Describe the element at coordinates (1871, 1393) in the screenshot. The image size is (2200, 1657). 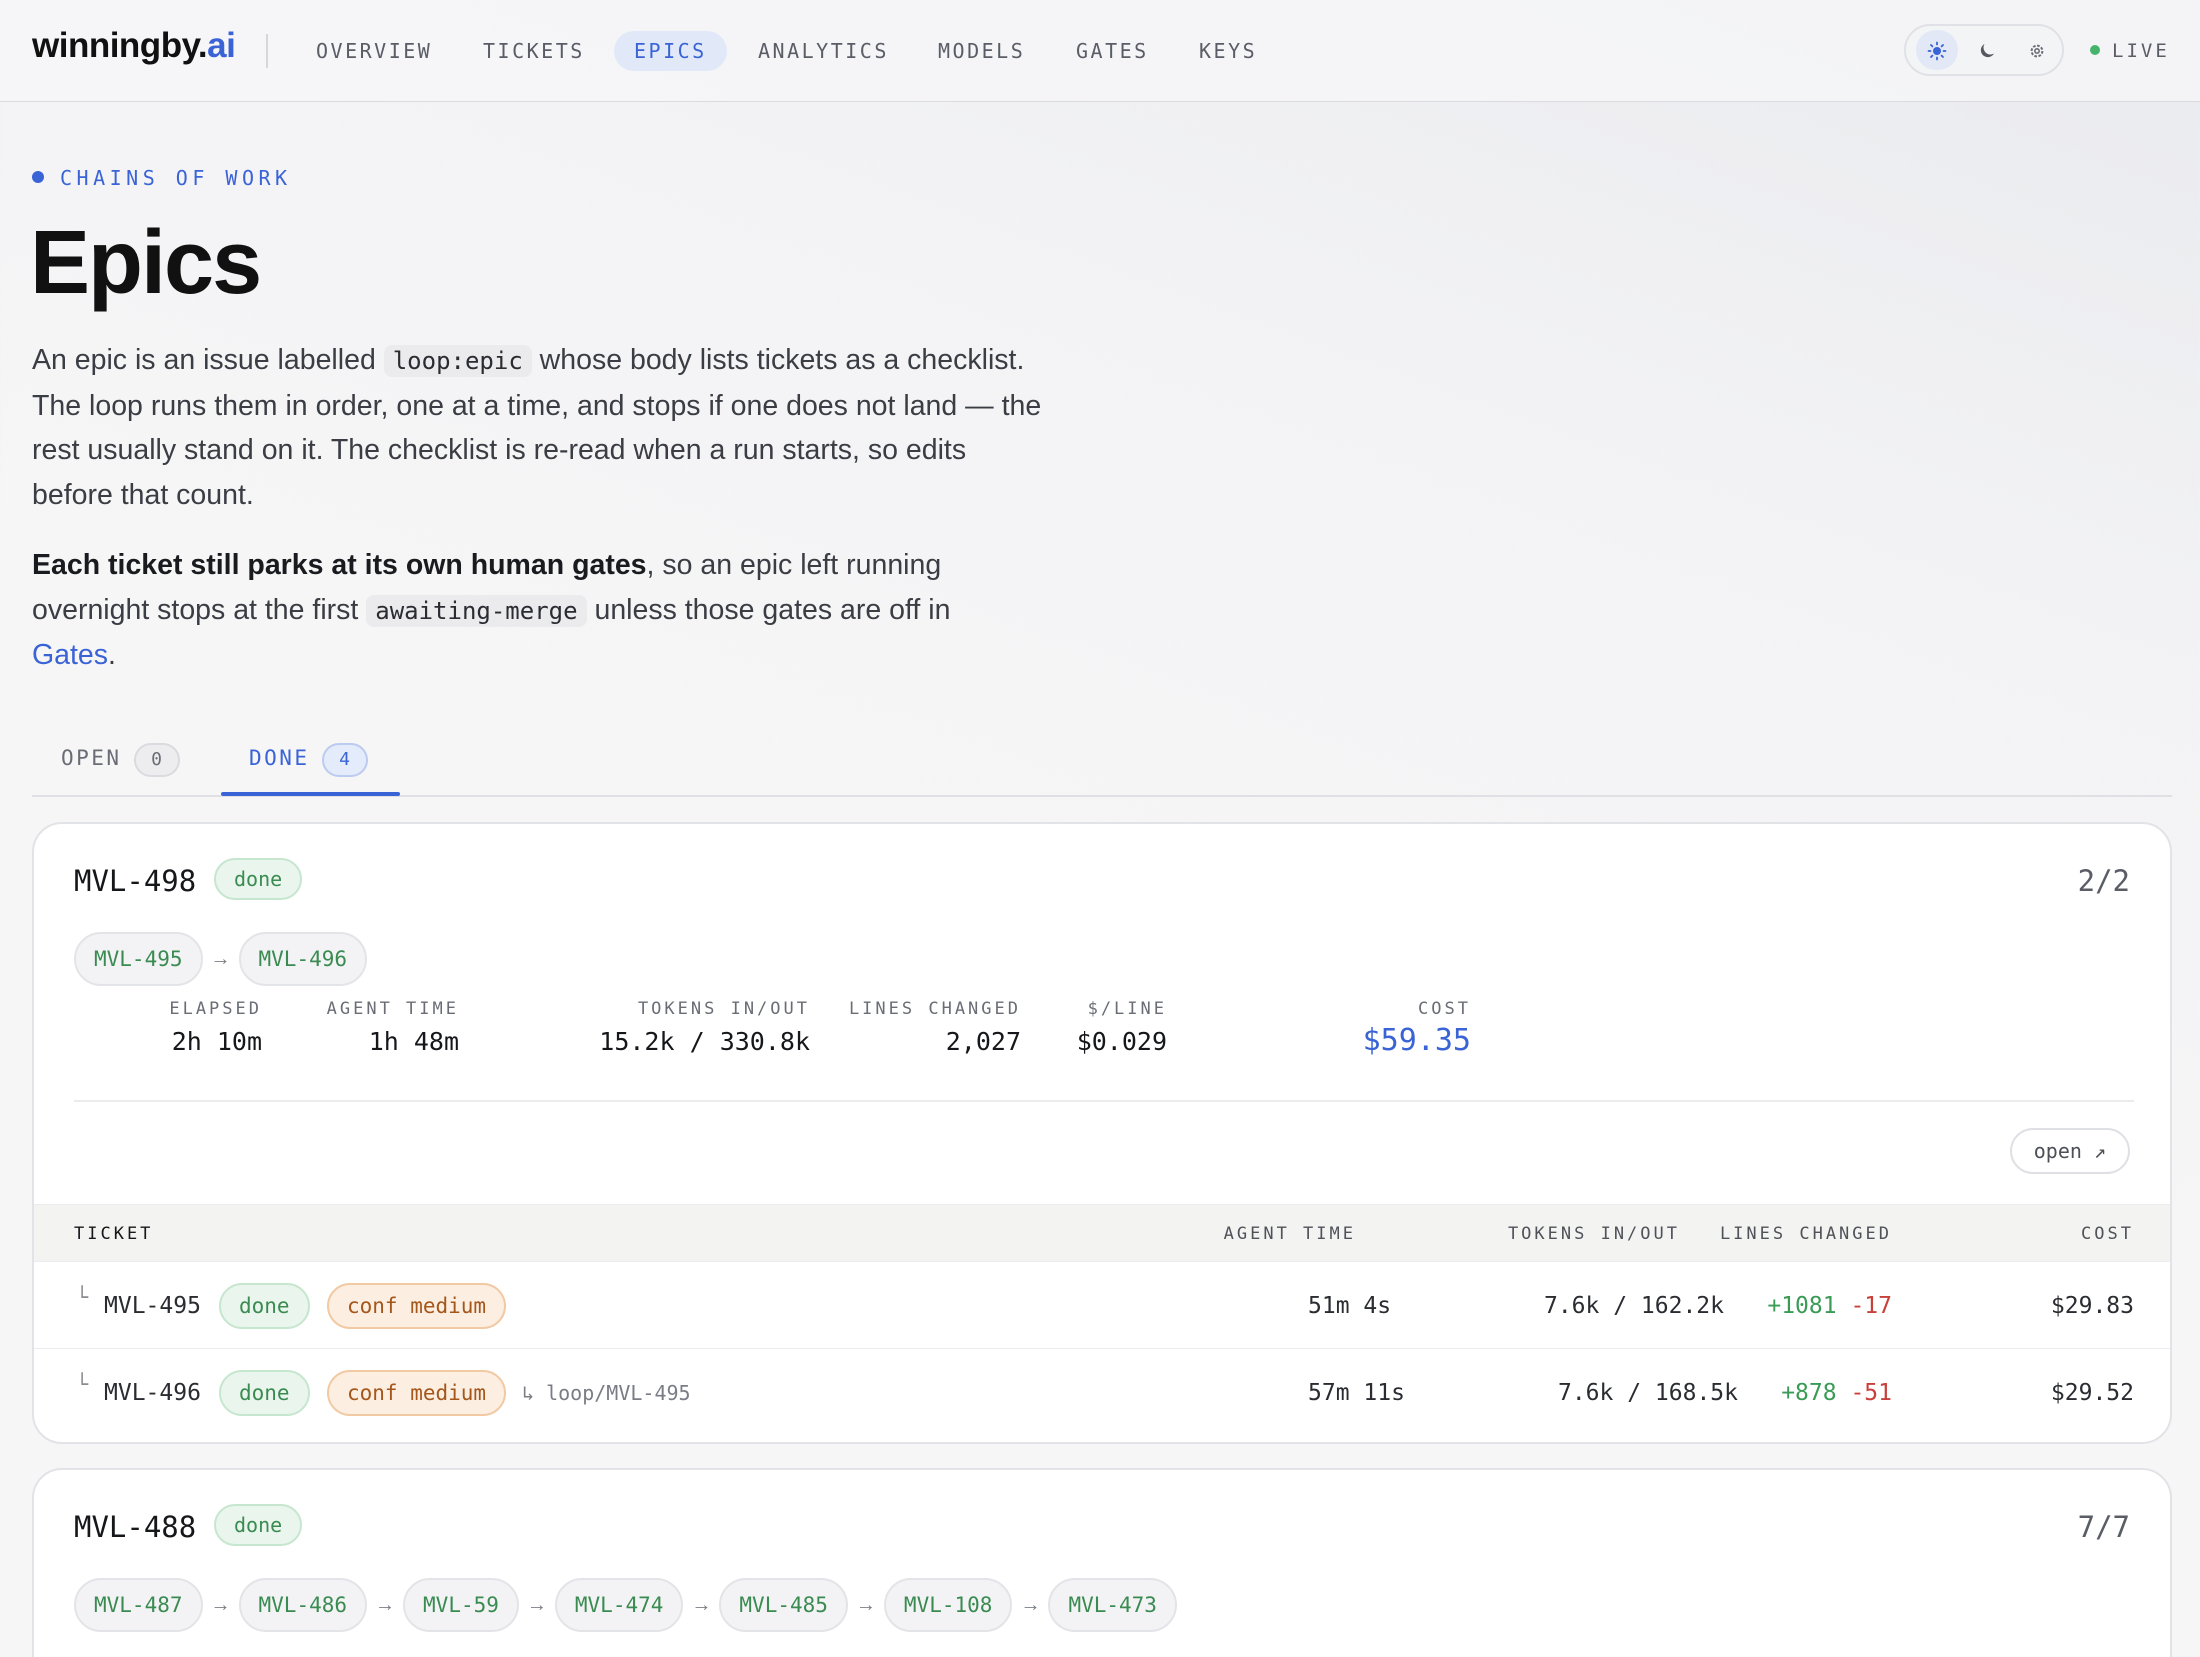
I see `lines-removed: -51` at that location.